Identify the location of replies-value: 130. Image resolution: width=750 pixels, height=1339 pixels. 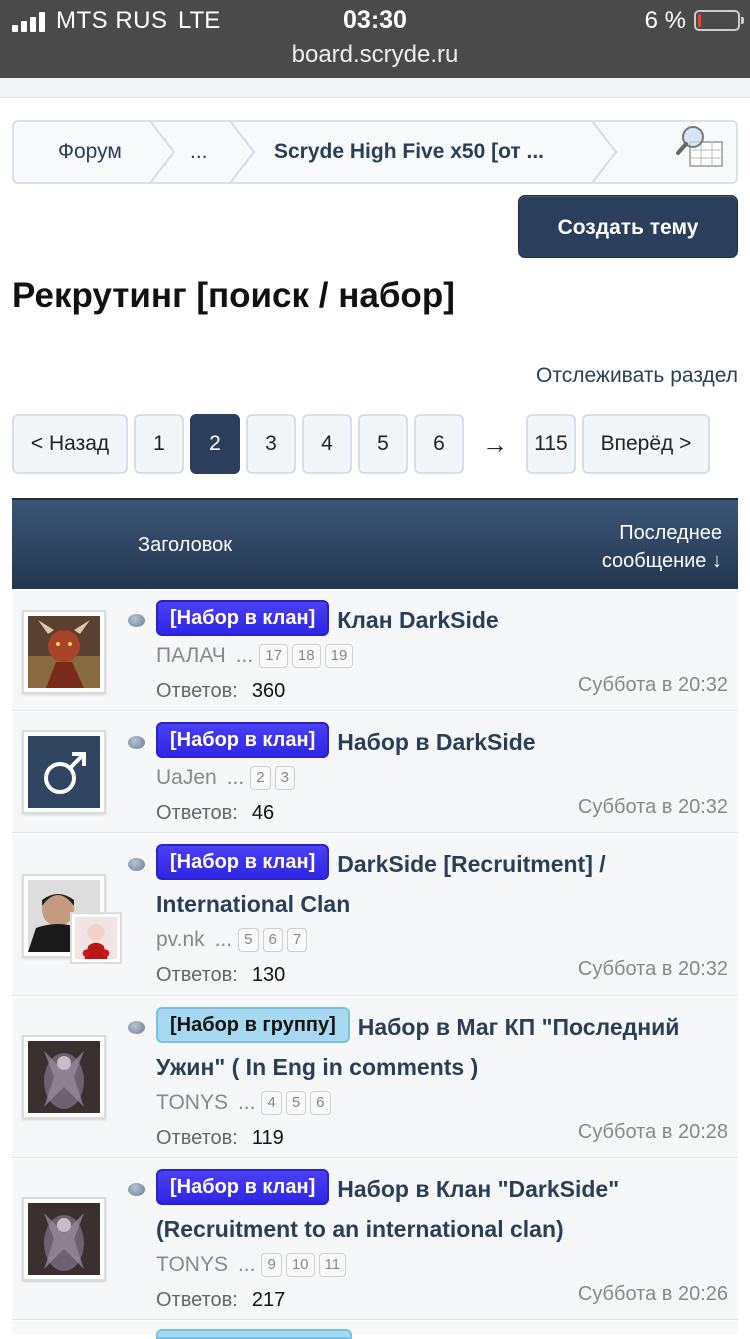
(268, 975).